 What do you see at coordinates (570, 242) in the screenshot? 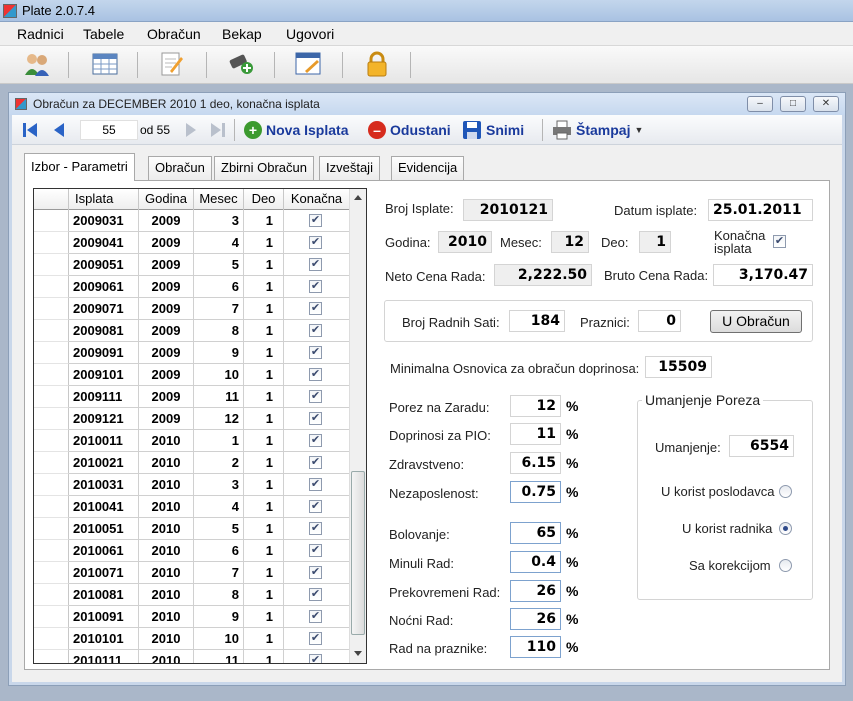
I see `mesec-field: 12` at bounding box center [570, 242].